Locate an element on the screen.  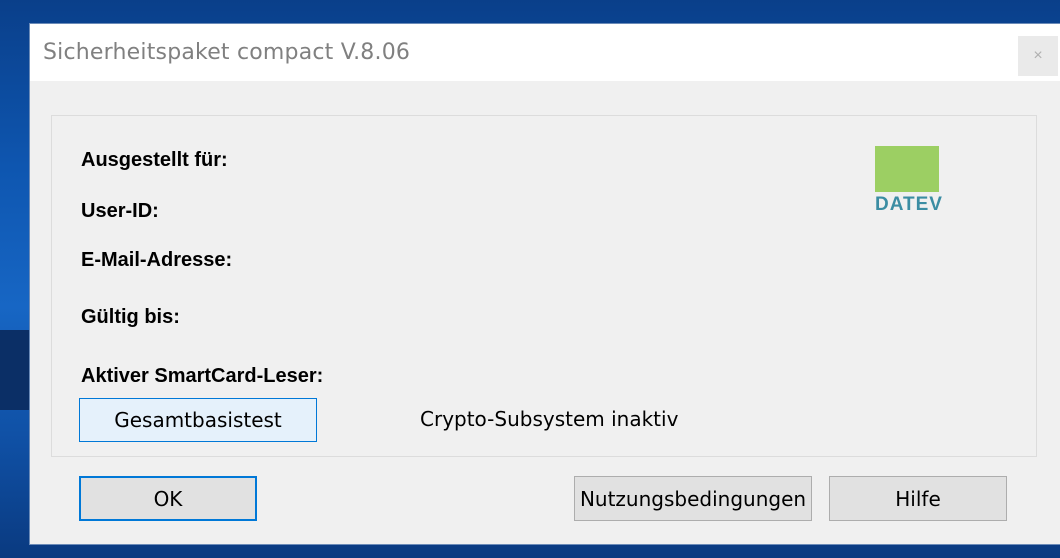
window-title: Sicherheitspaket compact V.8.06 is located at coordinates (227, 52).